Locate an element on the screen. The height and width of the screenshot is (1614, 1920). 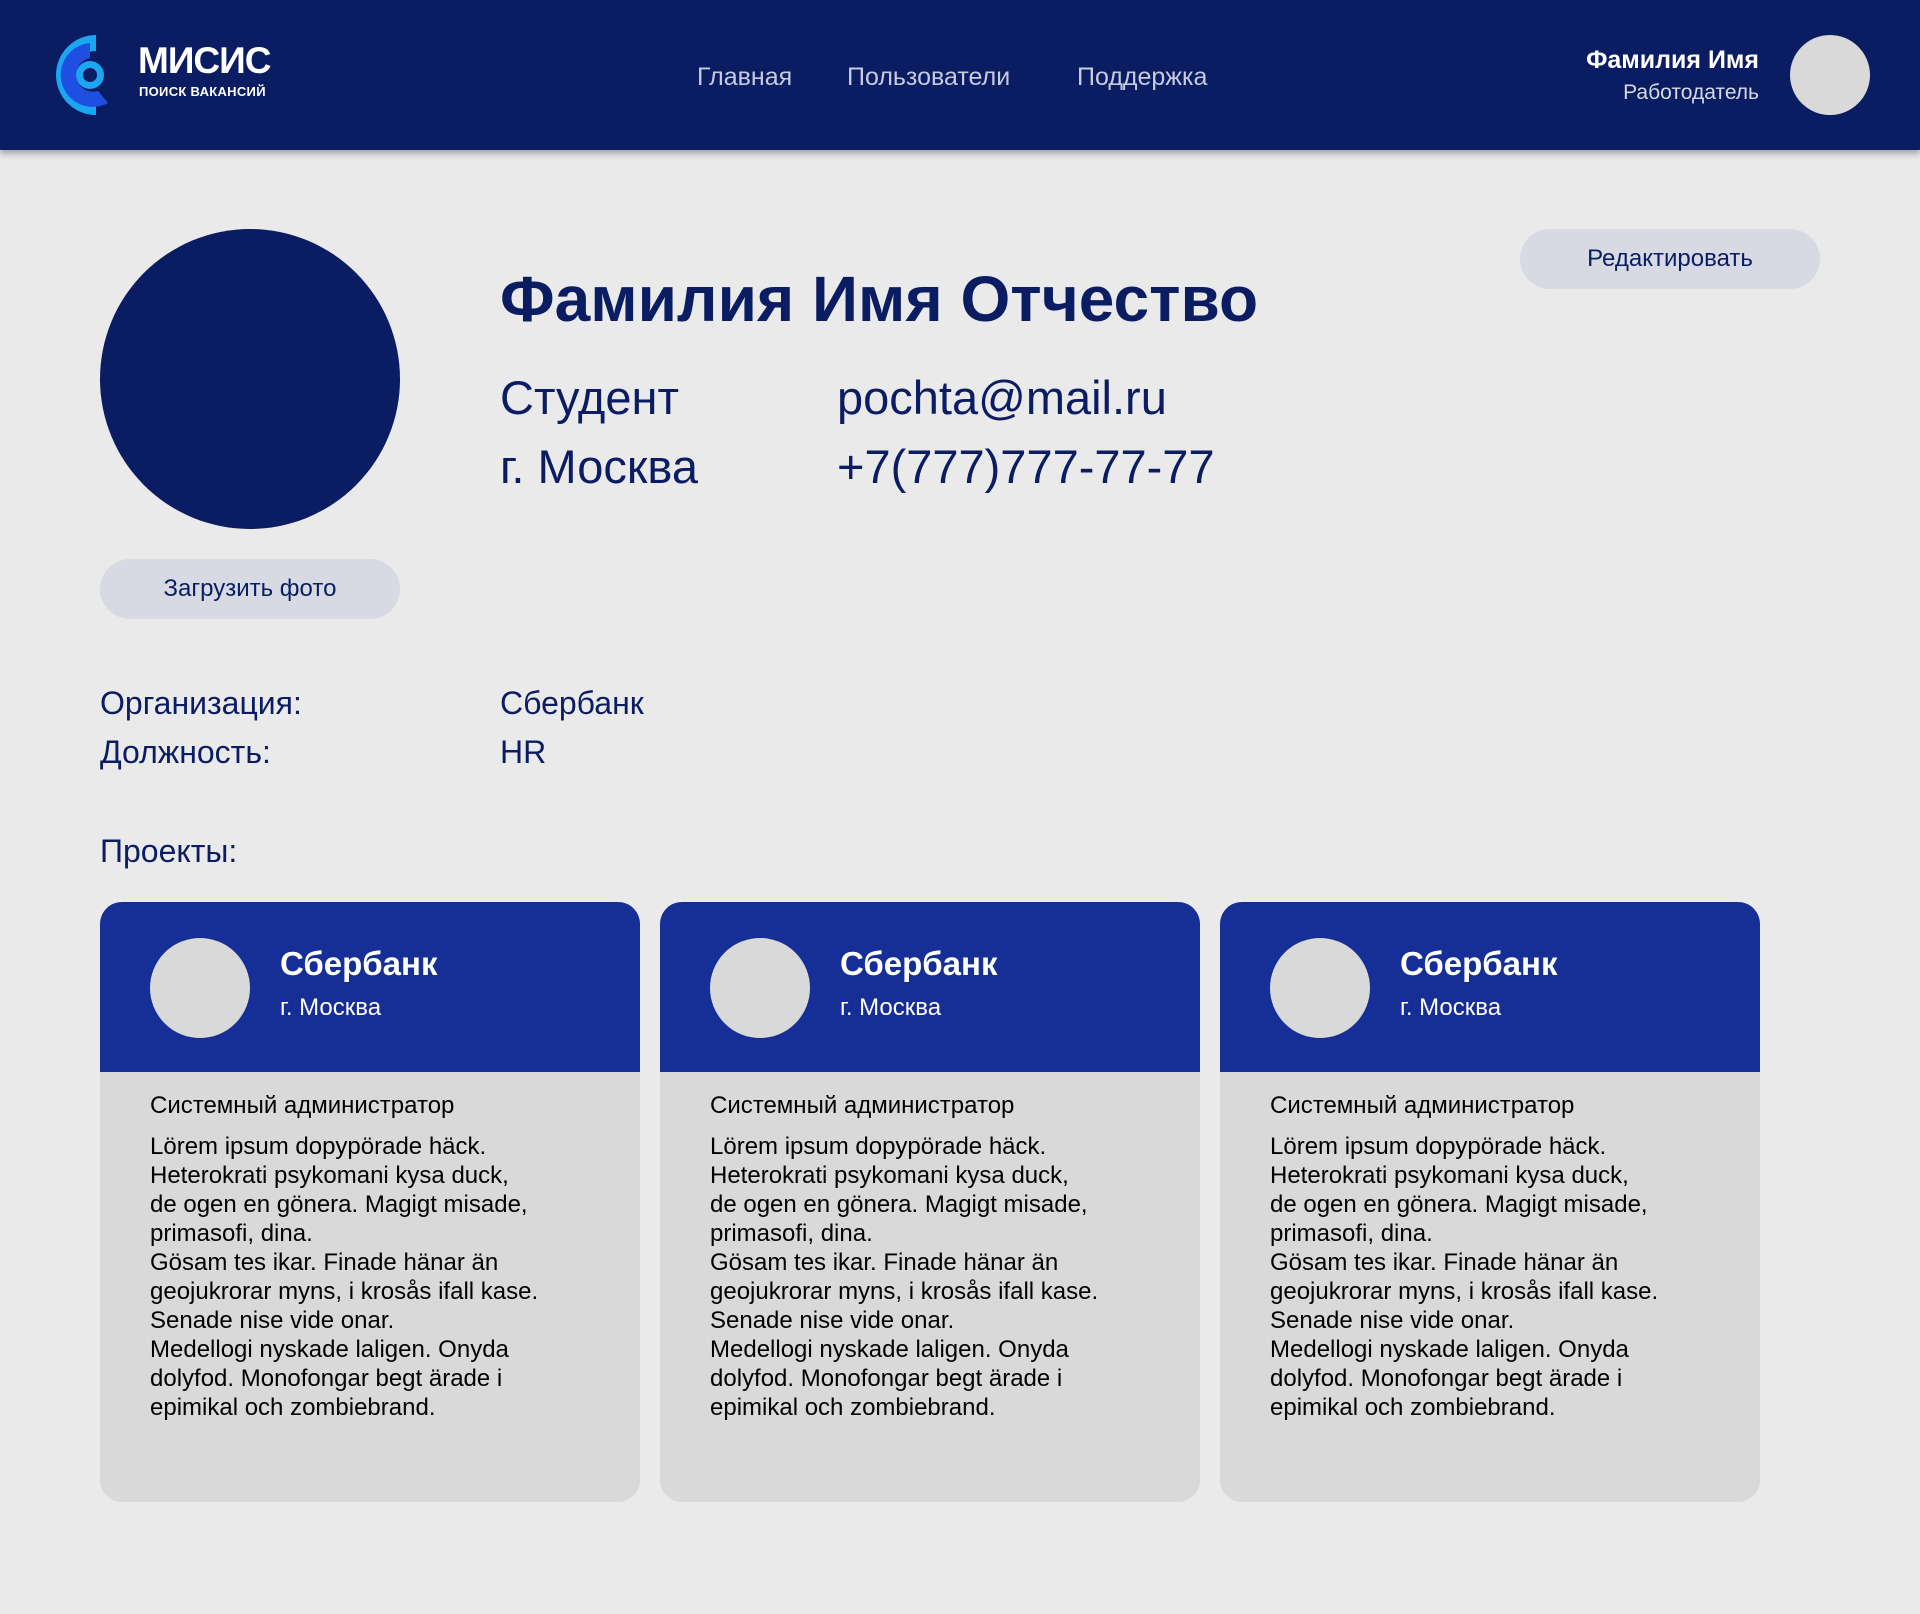
profile-full-name: Фамилия Имя Отчество is located at coordinates (879, 299).